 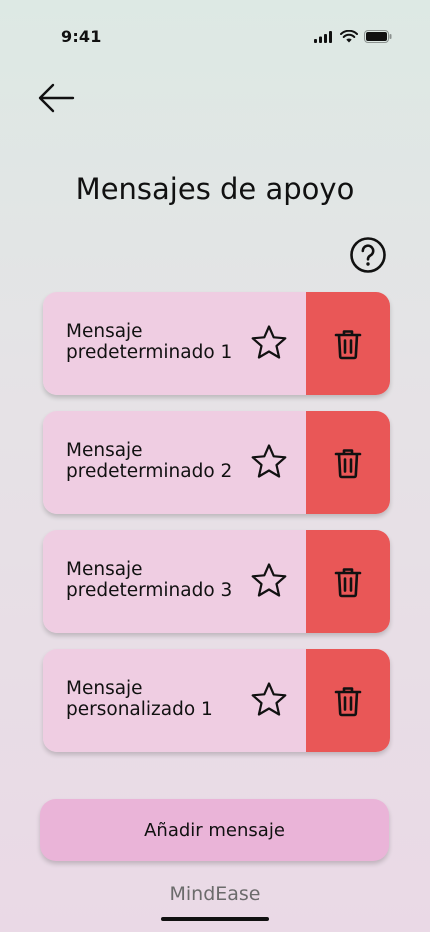 I want to click on help-button, so click(x=368, y=255).